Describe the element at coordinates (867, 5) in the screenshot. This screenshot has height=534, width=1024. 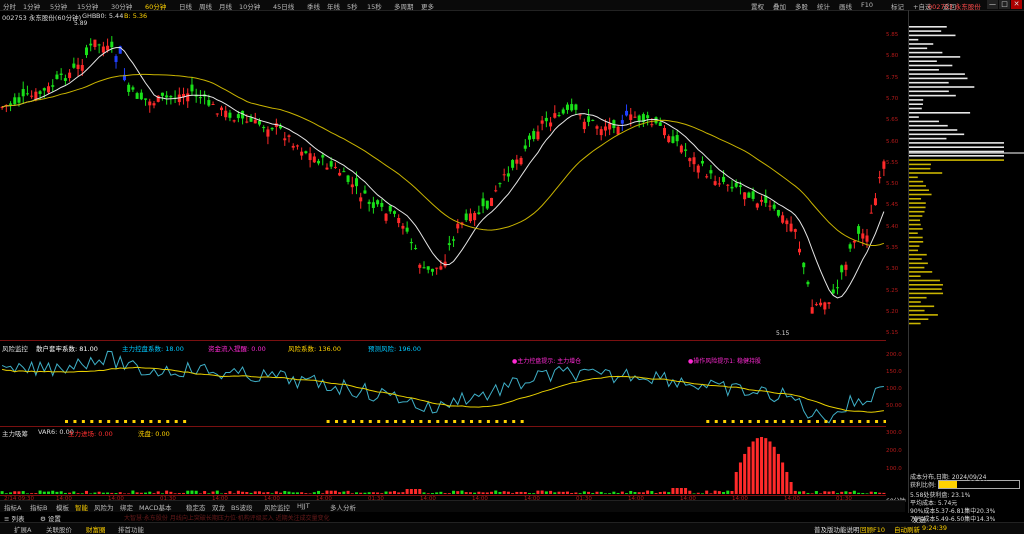
I see `toolbar-item-5: F10` at that location.